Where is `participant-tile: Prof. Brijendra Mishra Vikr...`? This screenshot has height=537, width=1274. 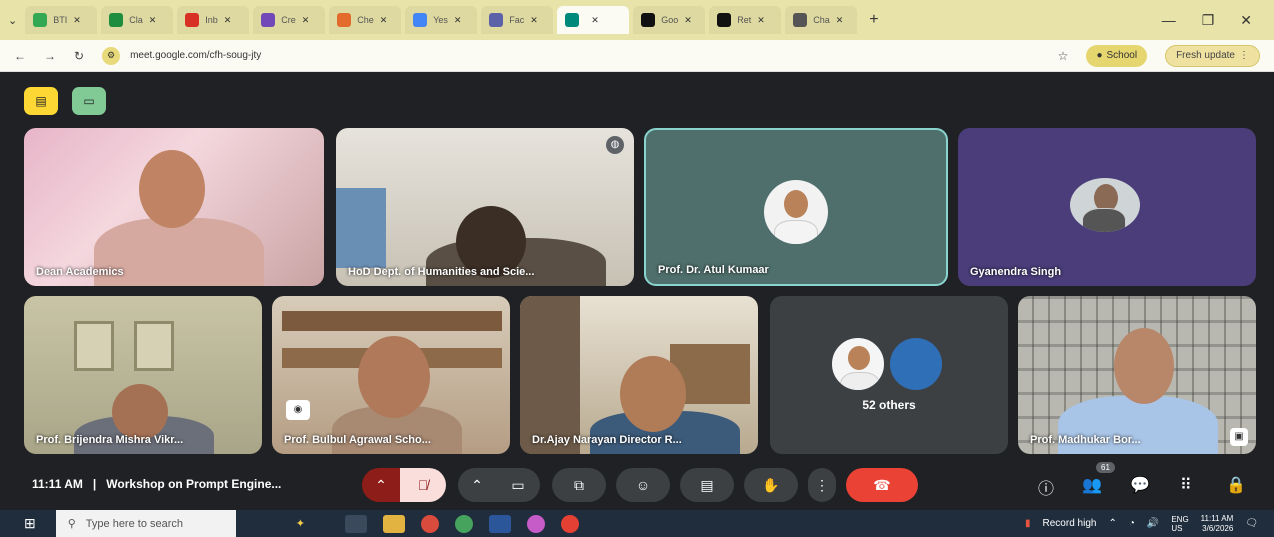 participant-tile: Prof. Brijendra Mishra Vikr... is located at coordinates (143, 375).